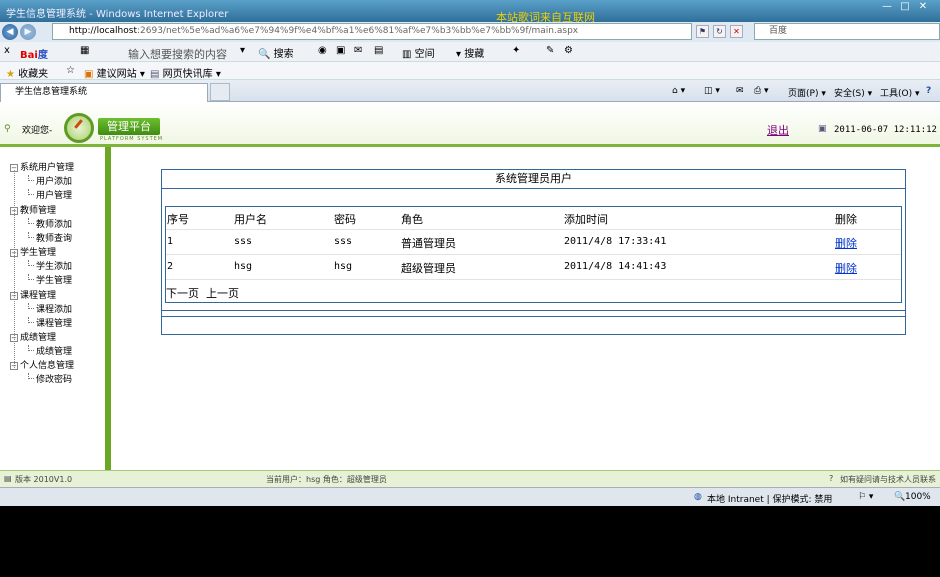 The image size is (940, 577). Describe the element at coordinates (54, 352) in the screenshot. I see `tree-item-label: 成绩管理` at that location.